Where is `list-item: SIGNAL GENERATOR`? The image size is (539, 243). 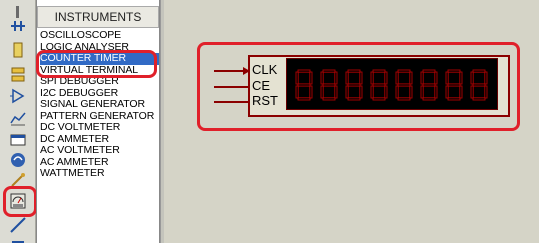
list-item: SIGNAL GENERATOR is located at coordinates (99, 105).